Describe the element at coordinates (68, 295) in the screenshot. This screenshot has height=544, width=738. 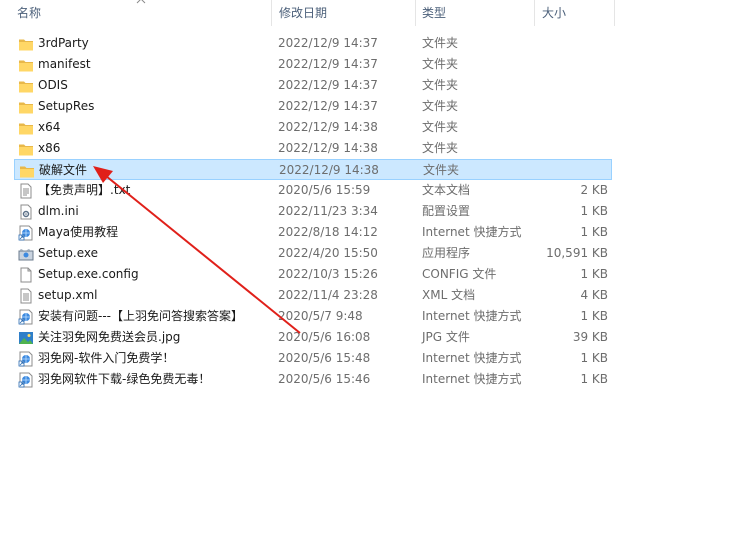
I see `file-name: setup.xml` at that location.